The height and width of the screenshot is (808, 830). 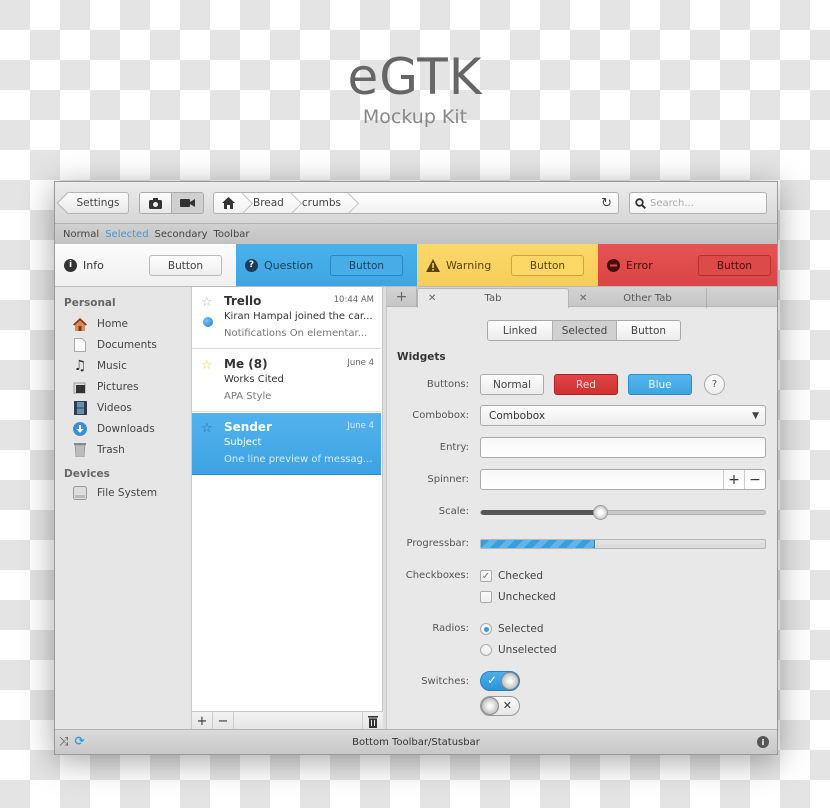 I want to click on entry-field, so click(x=623, y=447).